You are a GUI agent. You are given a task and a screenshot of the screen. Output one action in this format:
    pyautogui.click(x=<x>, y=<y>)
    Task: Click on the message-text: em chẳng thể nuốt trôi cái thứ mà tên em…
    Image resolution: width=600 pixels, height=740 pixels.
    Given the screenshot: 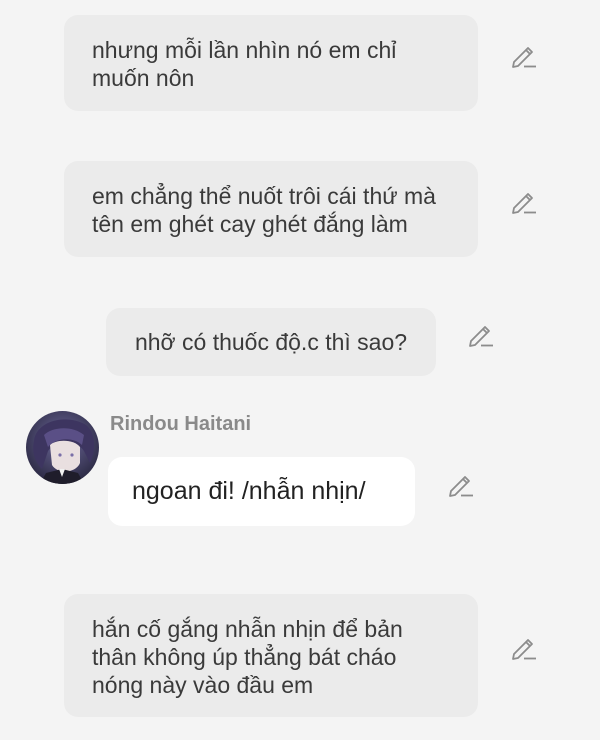 What is the action you would take?
    pyautogui.click(x=264, y=210)
    